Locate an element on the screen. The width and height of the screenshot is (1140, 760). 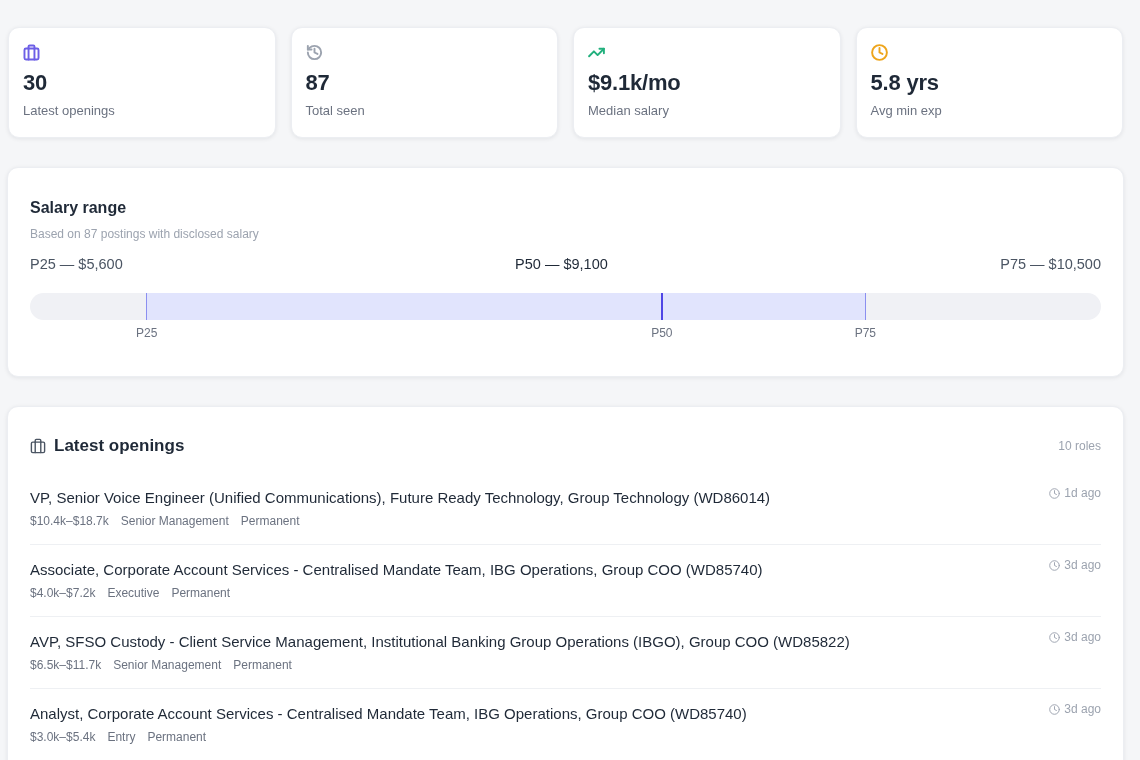
job-title-link: VP, Senior Voice Engineer (Unified Communications), Future Ready Technology, Group Technology (WD86014) is located at coordinates (400, 498).